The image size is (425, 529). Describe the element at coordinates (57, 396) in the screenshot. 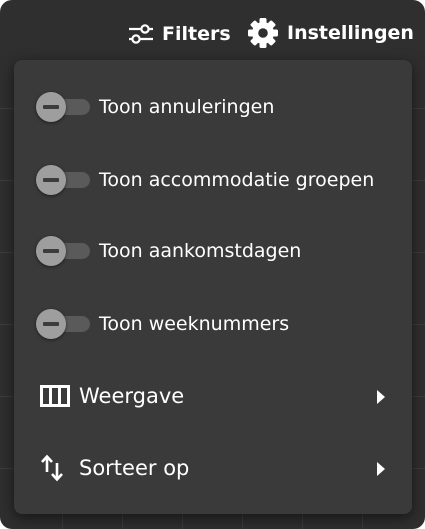

I see `columns-icon` at that location.